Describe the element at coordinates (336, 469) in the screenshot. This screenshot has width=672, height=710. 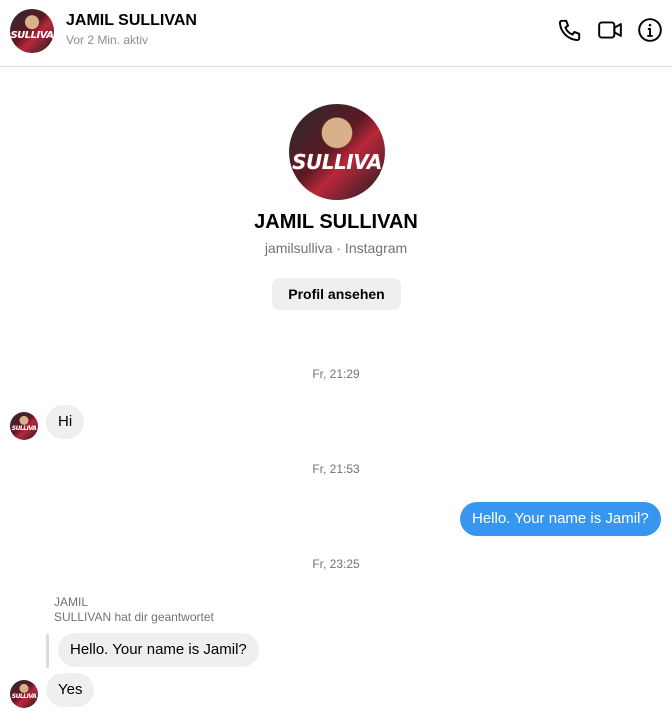
I see `timestamp: Fr, 21:53` at that location.